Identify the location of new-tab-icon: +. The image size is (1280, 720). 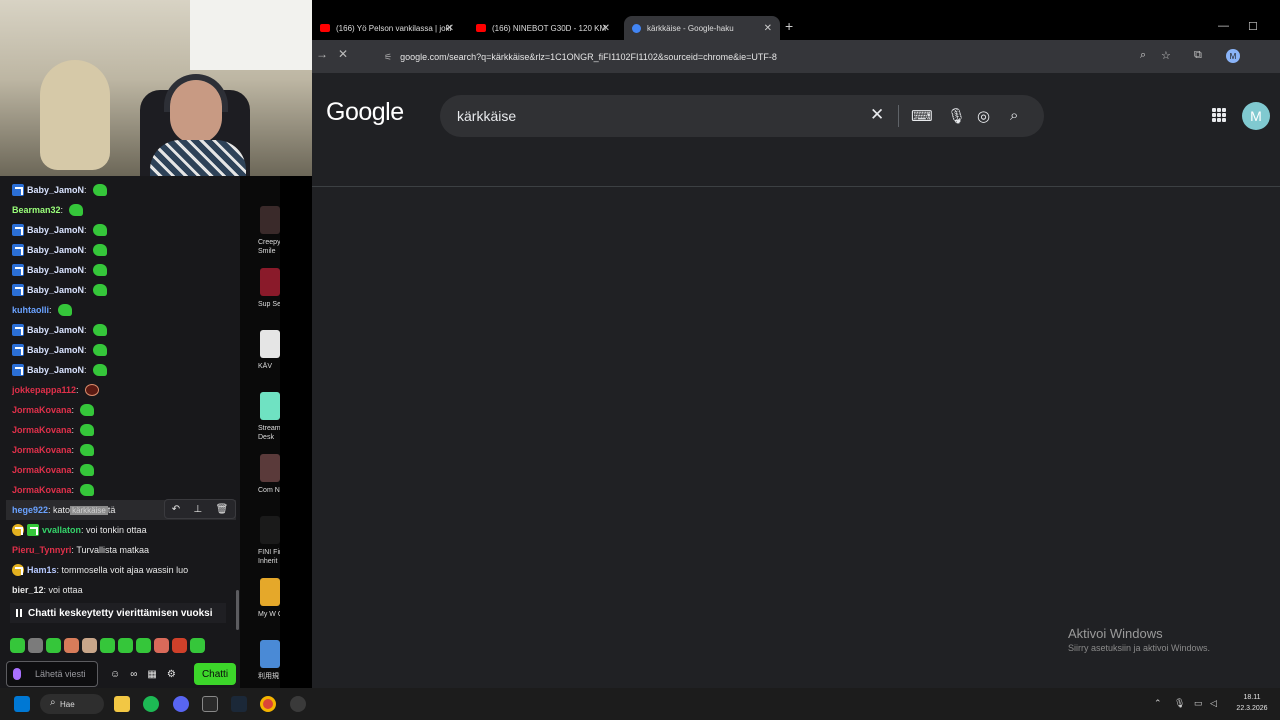
(789, 26).